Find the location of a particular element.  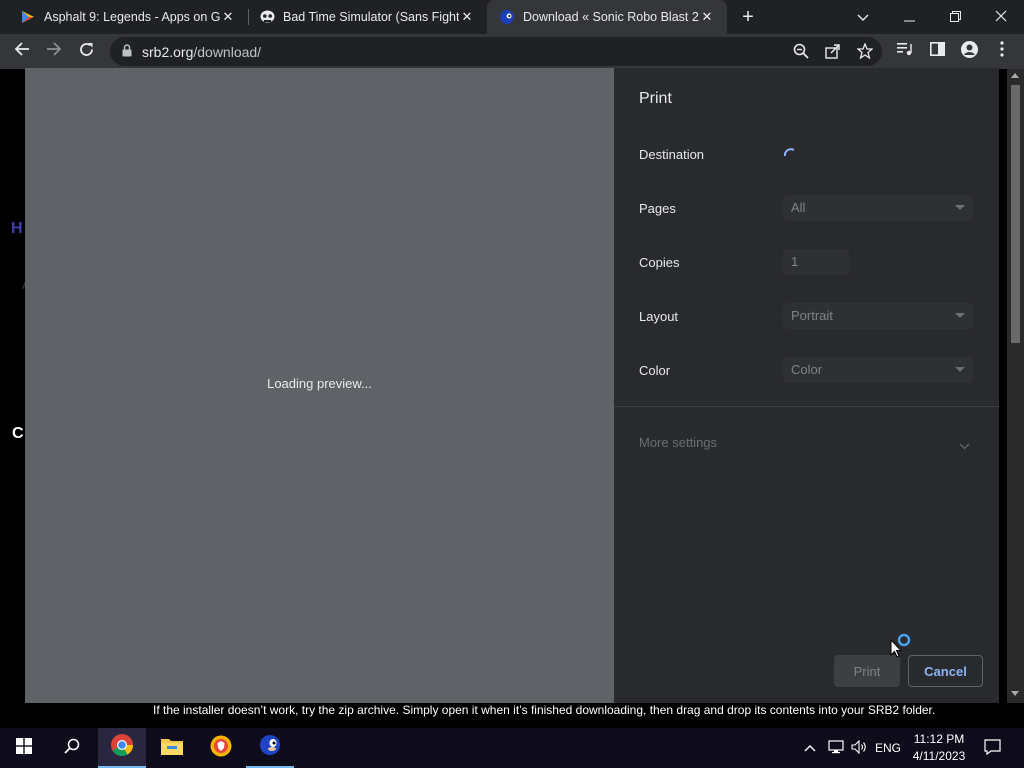

kebab-menu-icon is located at coordinates (1002, 51).